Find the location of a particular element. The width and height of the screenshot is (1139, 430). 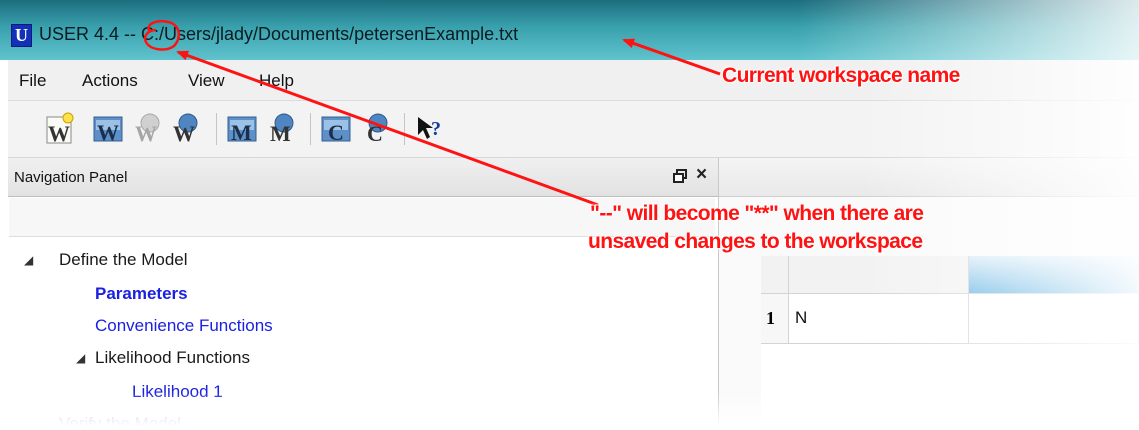

open-model-icon: M is located at coordinates (242, 128).